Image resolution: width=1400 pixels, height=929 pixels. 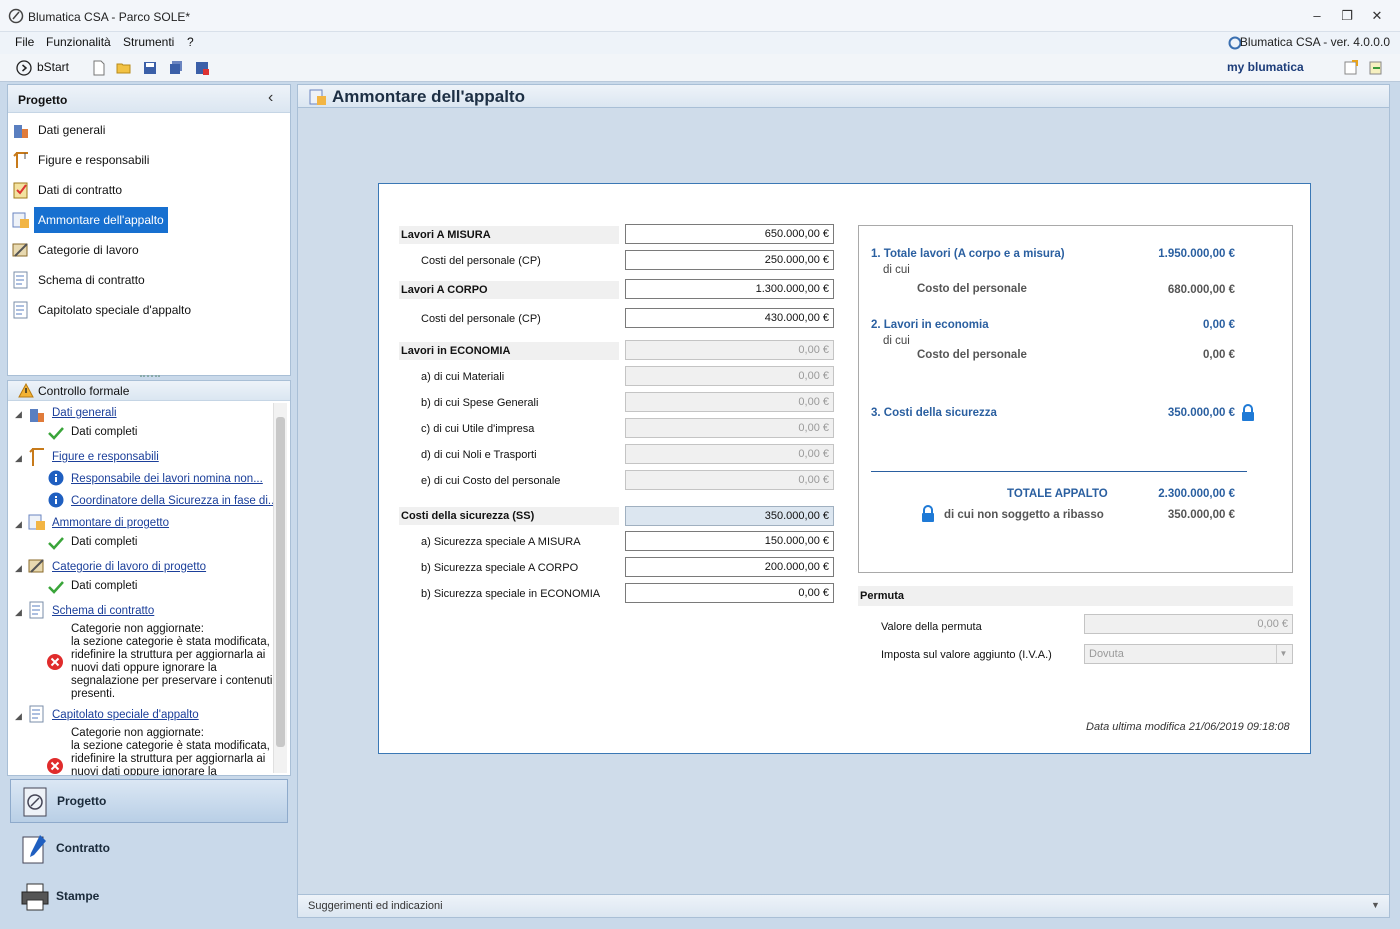 I want to click on notes-icon, so click(x=1351, y=68).